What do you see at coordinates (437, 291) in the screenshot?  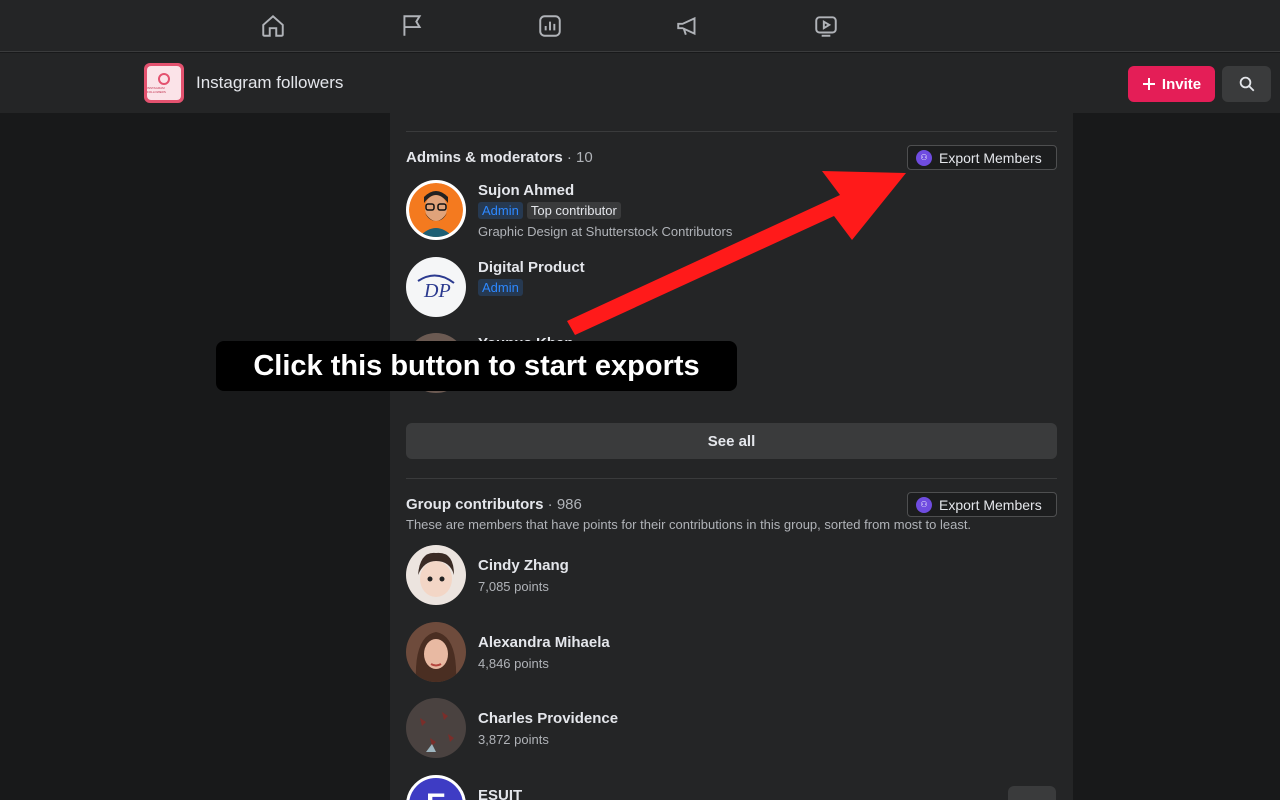 I see `svg-text: DP` at bounding box center [437, 291].